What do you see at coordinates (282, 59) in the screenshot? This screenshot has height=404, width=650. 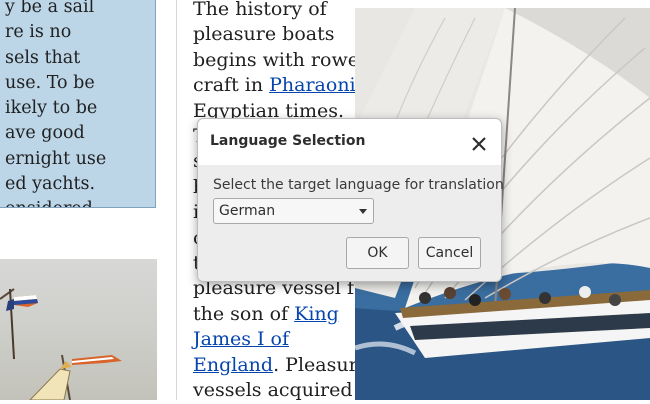 I see `article-line: begins with rowed` at bounding box center [282, 59].